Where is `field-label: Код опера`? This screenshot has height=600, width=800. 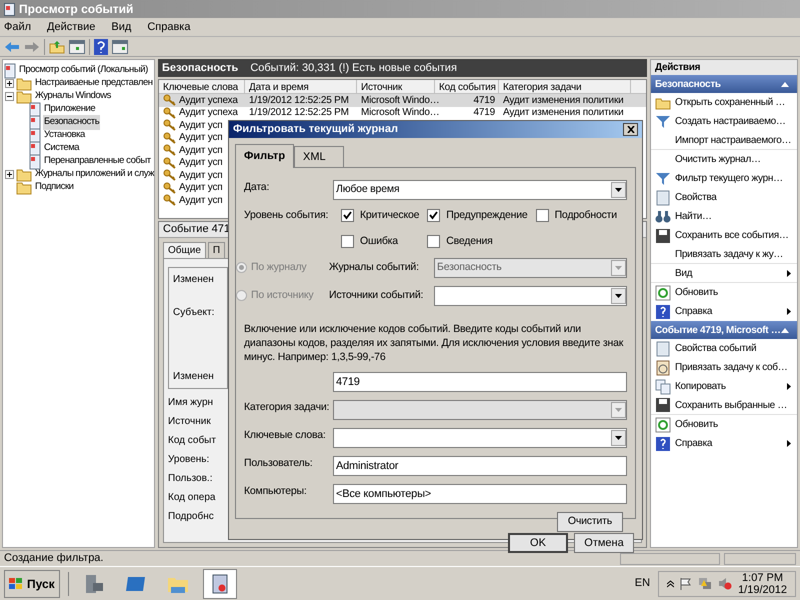 field-label: Код опера is located at coordinates (192, 497).